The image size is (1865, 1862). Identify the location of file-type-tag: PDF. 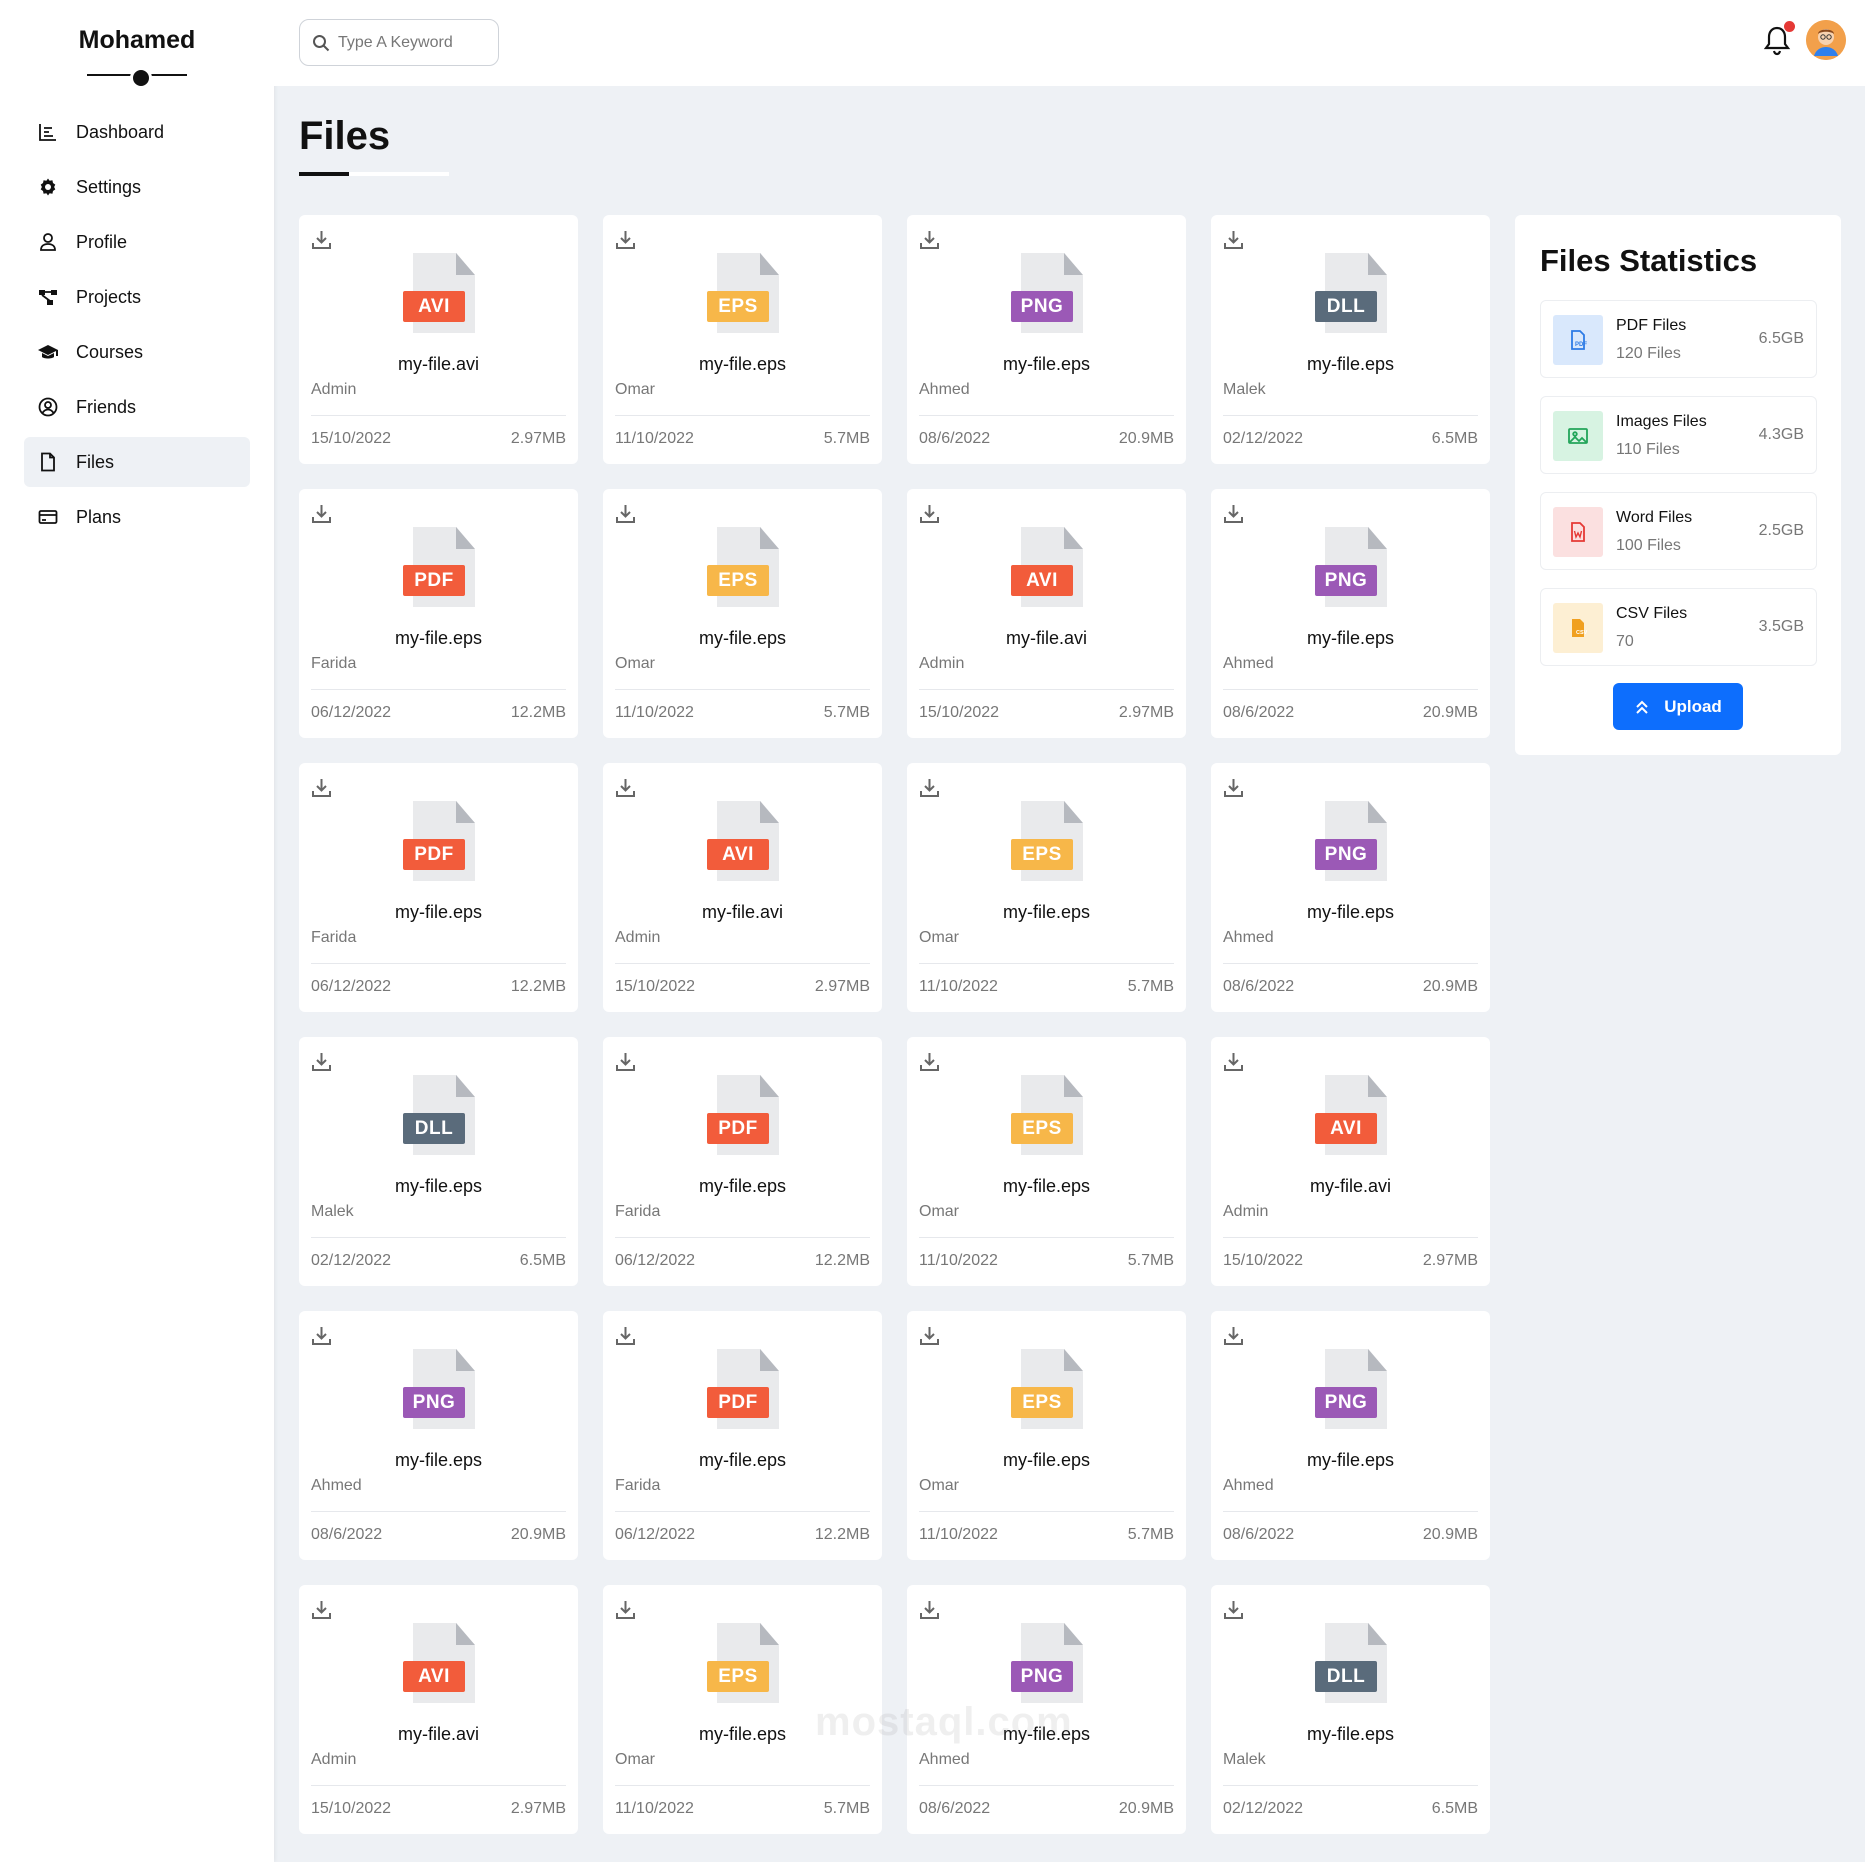
(434, 580).